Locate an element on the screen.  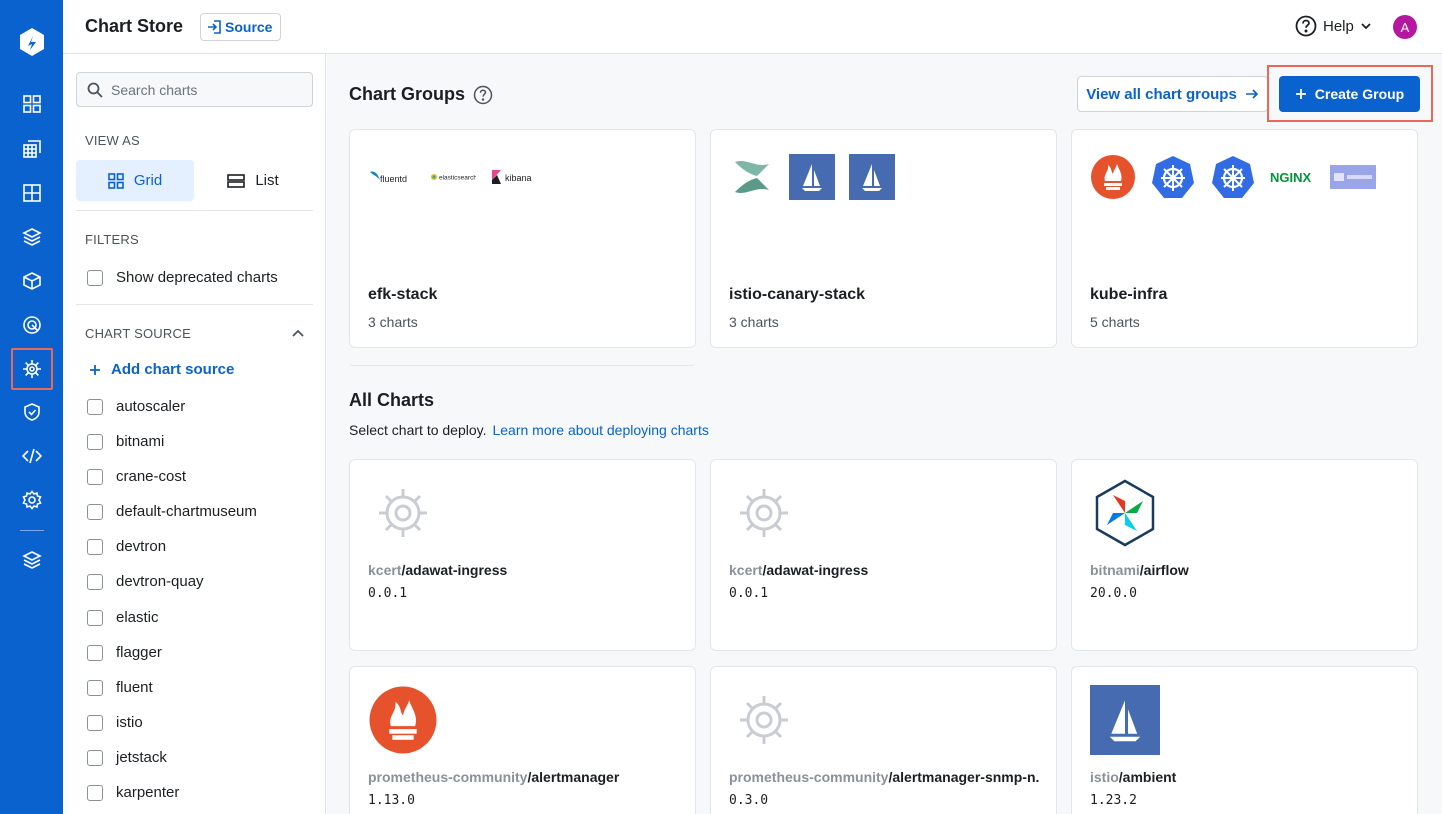
helm-icon is located at coordinates (32, 369).